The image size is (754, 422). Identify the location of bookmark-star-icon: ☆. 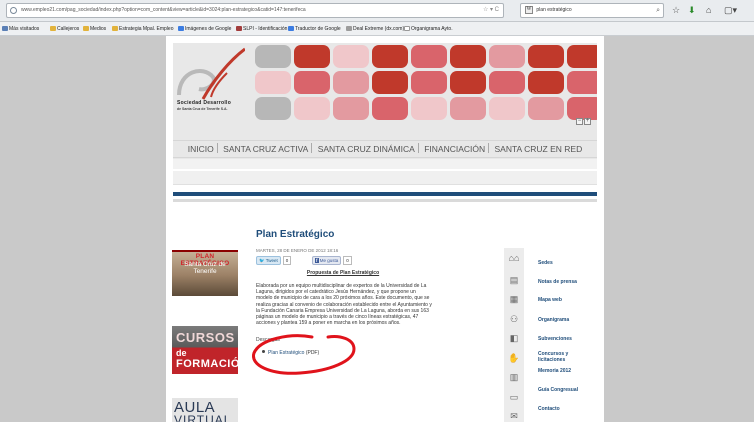
(676, 10).